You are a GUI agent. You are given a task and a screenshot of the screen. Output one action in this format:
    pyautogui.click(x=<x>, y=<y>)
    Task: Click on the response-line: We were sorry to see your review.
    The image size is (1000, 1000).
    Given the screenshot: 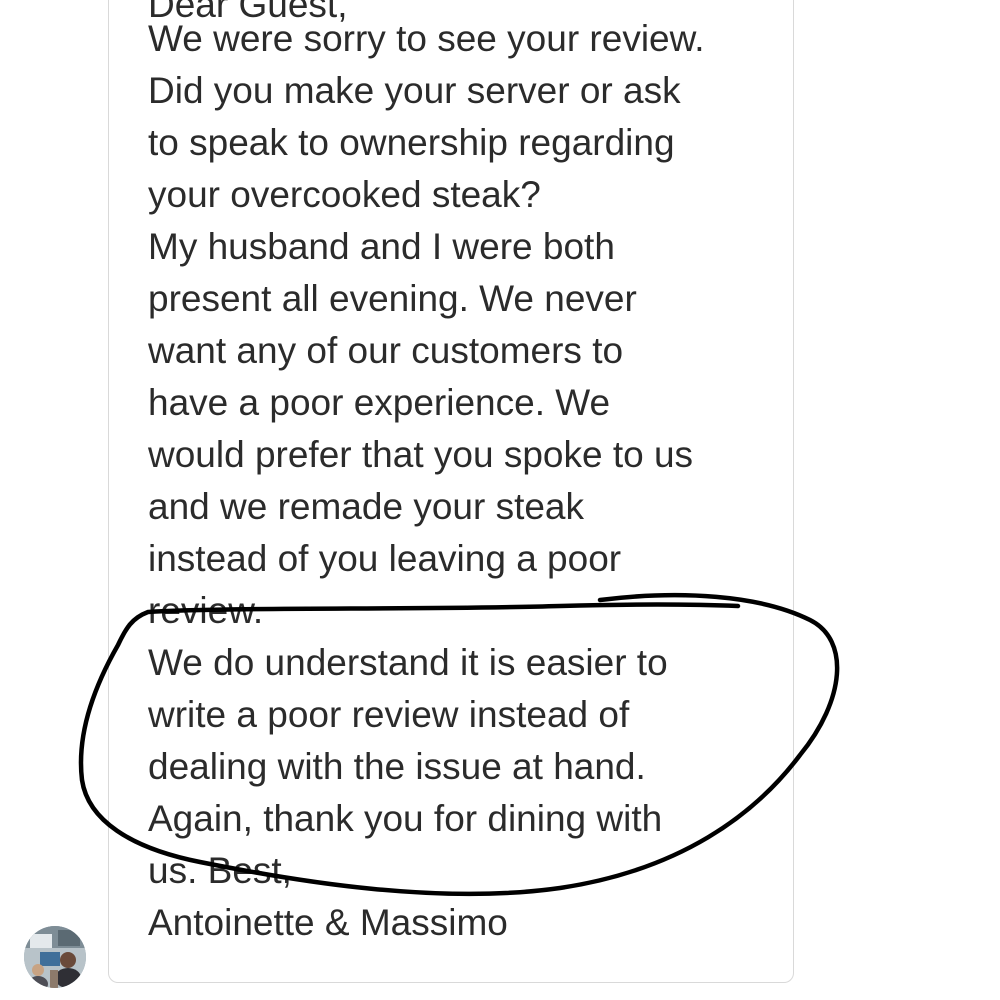 What is the action you would take?
    pyautogui.click(x=426, y=38)
    